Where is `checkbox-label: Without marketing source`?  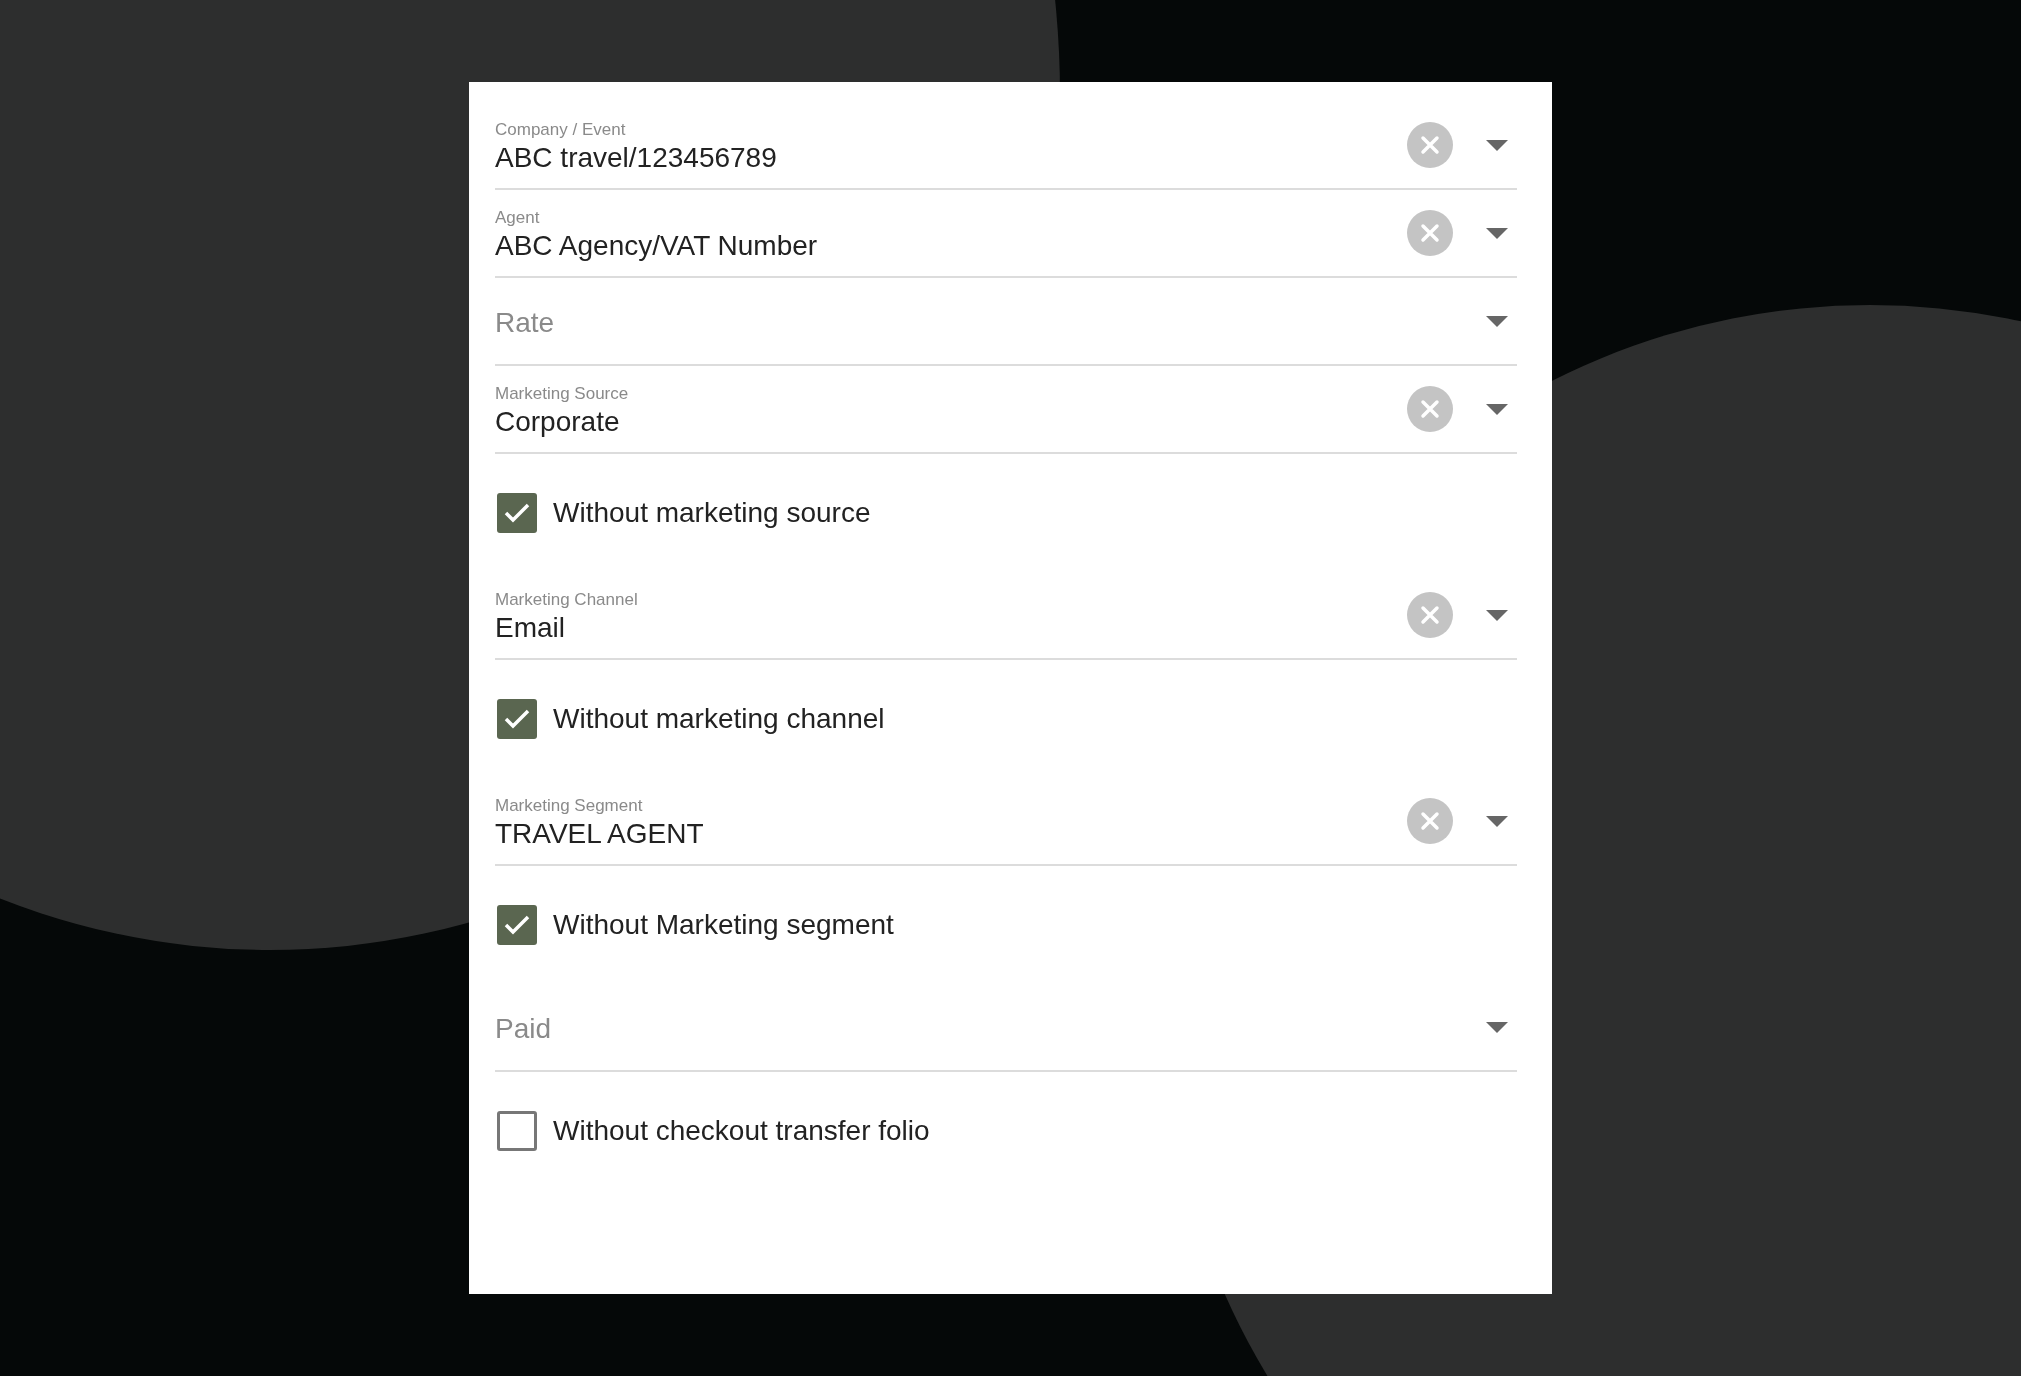
checkbox-label: Without marketing source is located at coordinates (712, 513).